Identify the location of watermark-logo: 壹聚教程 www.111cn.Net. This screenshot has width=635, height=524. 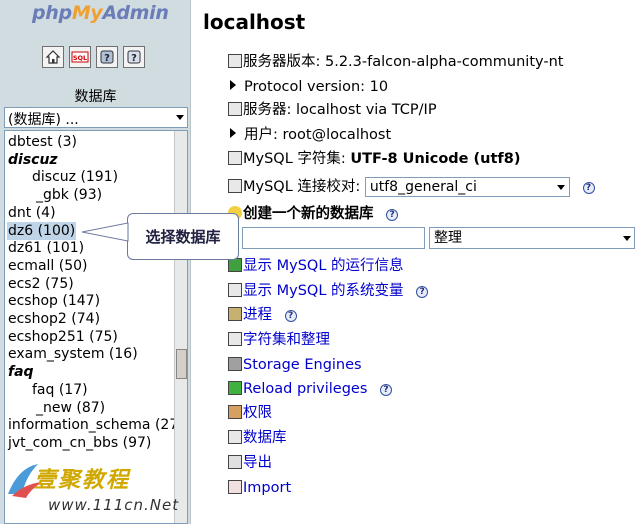
(91, 491).